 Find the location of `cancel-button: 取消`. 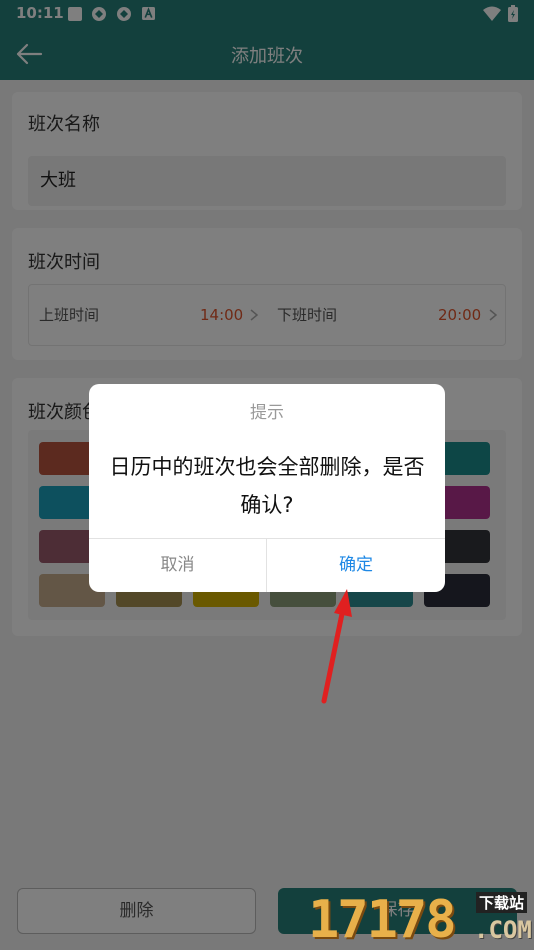

cancel-button: 取消 is located at coordinates (177, 565).